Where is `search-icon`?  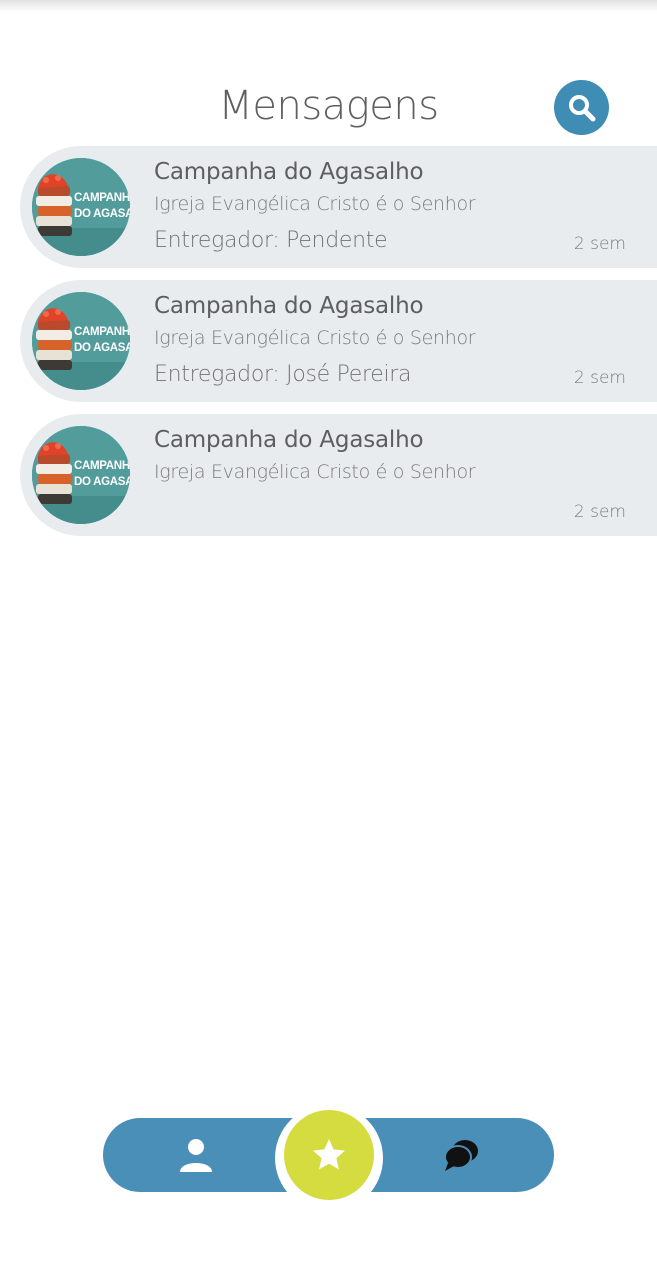
search-icon is located at coordinates (581, 107).